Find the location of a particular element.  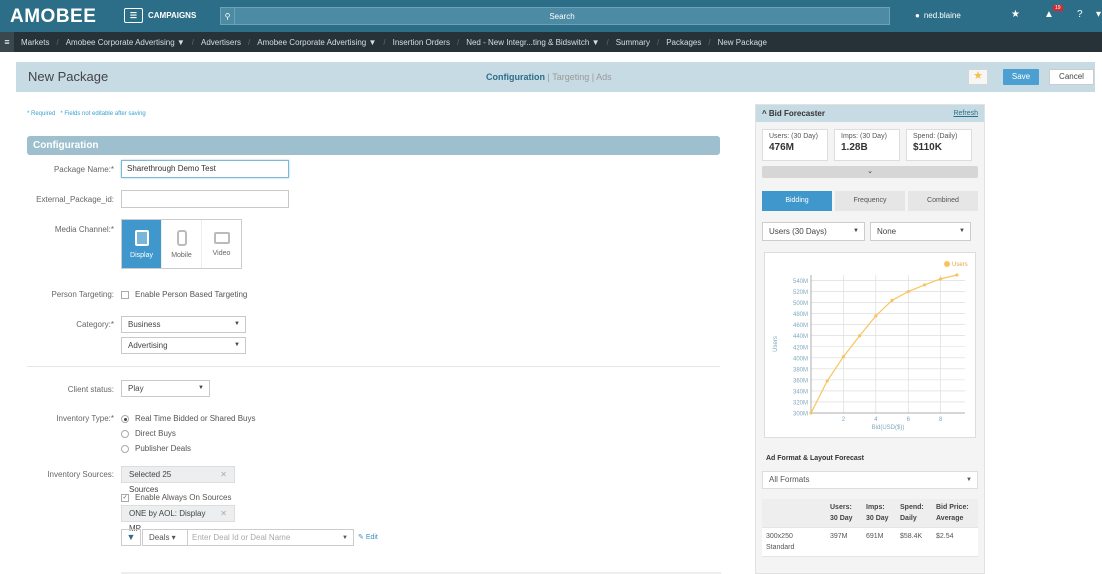

edit-deals-link: ✎ Edit is located at coordinates (368, 537).